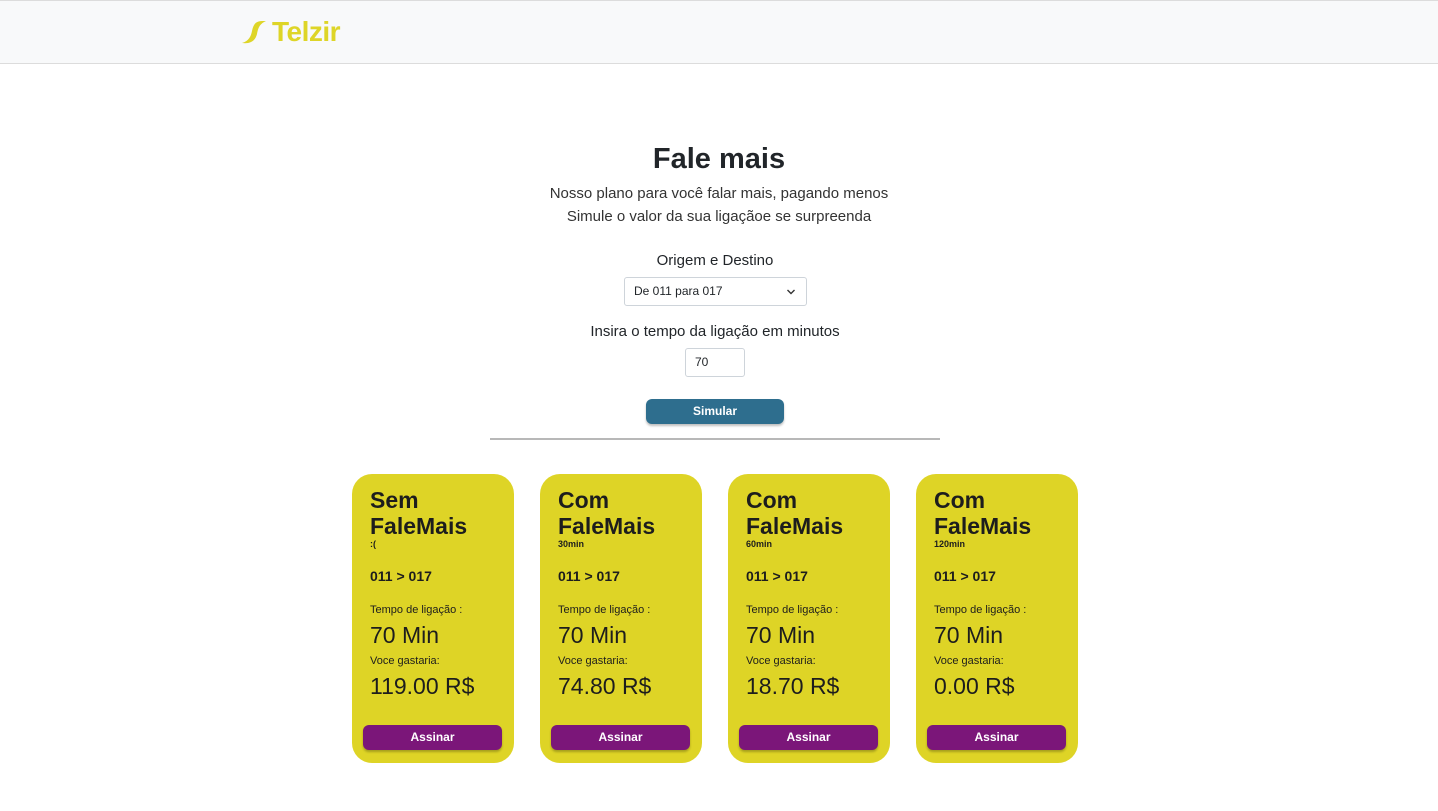 The height and width of the screenshot is (811, 1438). What do you see at coordinates (306, 31) in the screenshot?
I see `brand-name: Telzir` at bounding box center [306, 31].